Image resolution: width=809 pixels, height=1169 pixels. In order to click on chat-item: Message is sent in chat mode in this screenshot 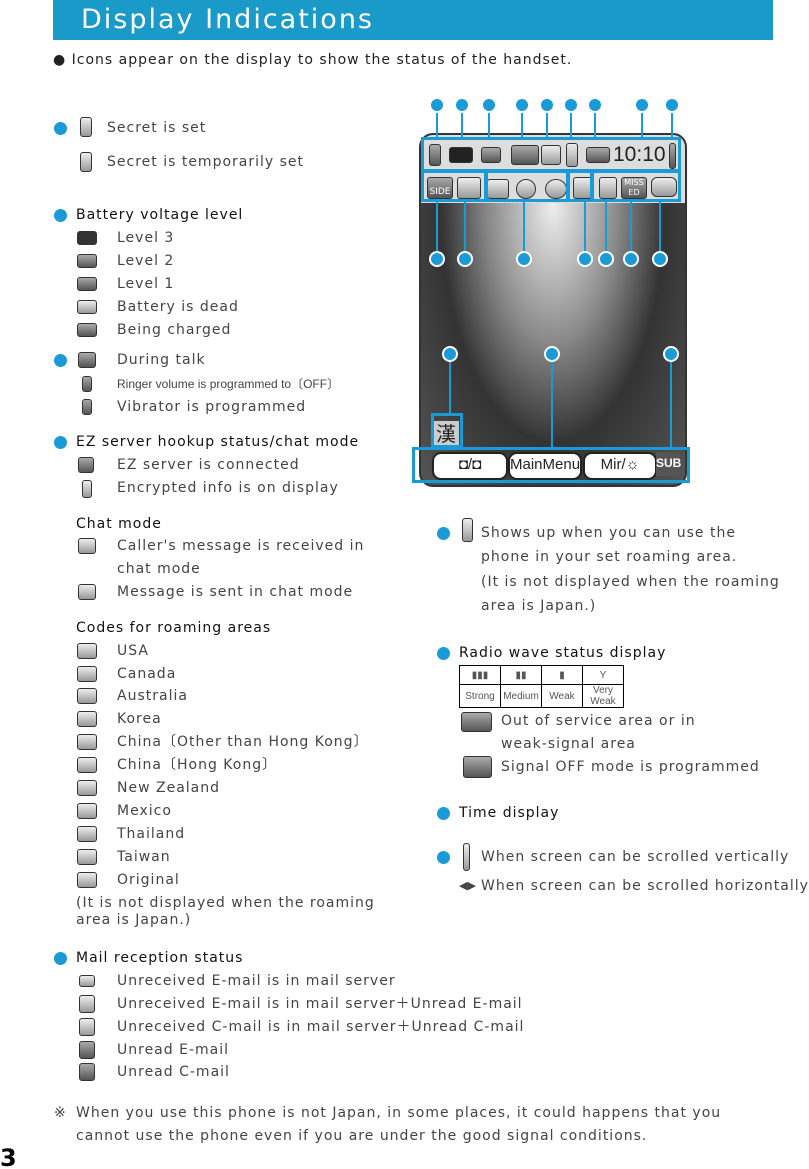, I will do `click(235, 592)`.